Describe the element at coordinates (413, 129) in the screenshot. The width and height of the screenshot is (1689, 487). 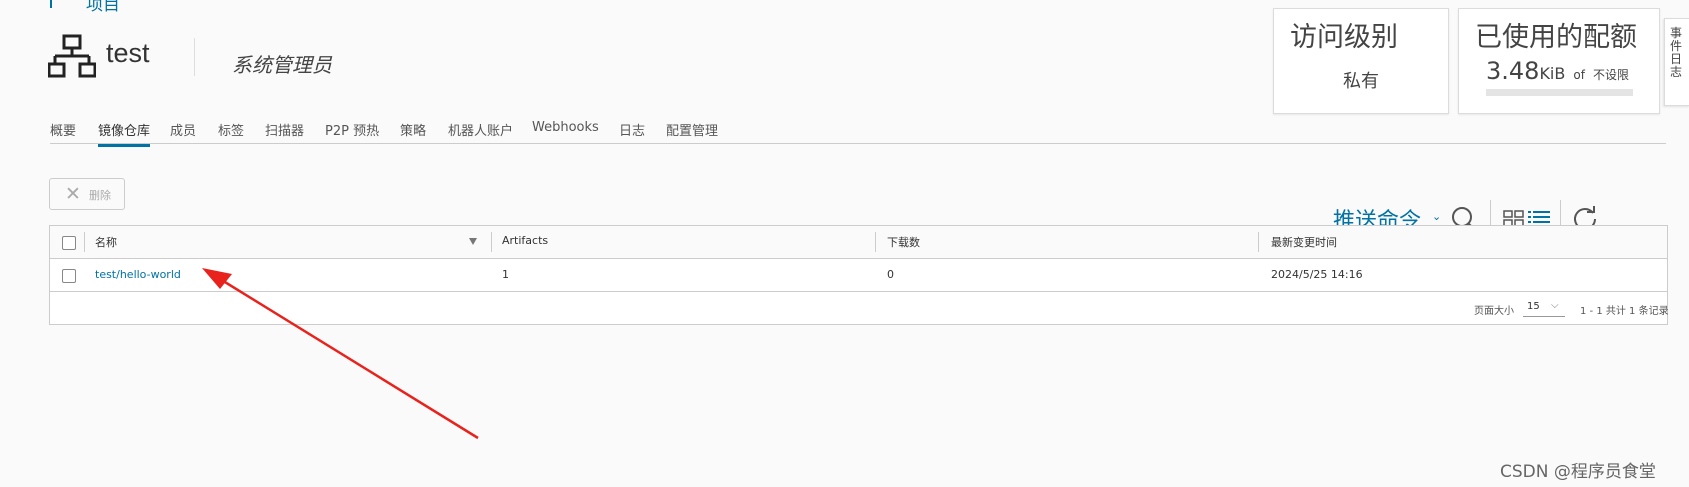
I see `tab-policy: 策略` at that location.